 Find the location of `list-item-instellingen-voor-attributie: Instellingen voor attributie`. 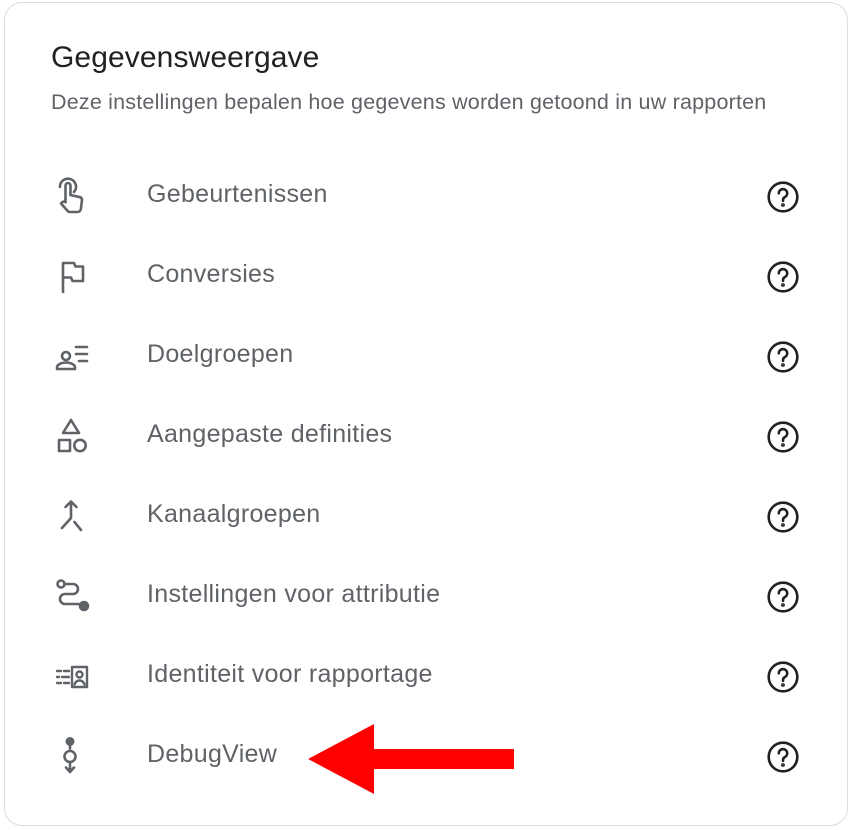

list-item-instellingen-voor-attributie: Instellingen voor attributie is located at coordinates (426, 597).